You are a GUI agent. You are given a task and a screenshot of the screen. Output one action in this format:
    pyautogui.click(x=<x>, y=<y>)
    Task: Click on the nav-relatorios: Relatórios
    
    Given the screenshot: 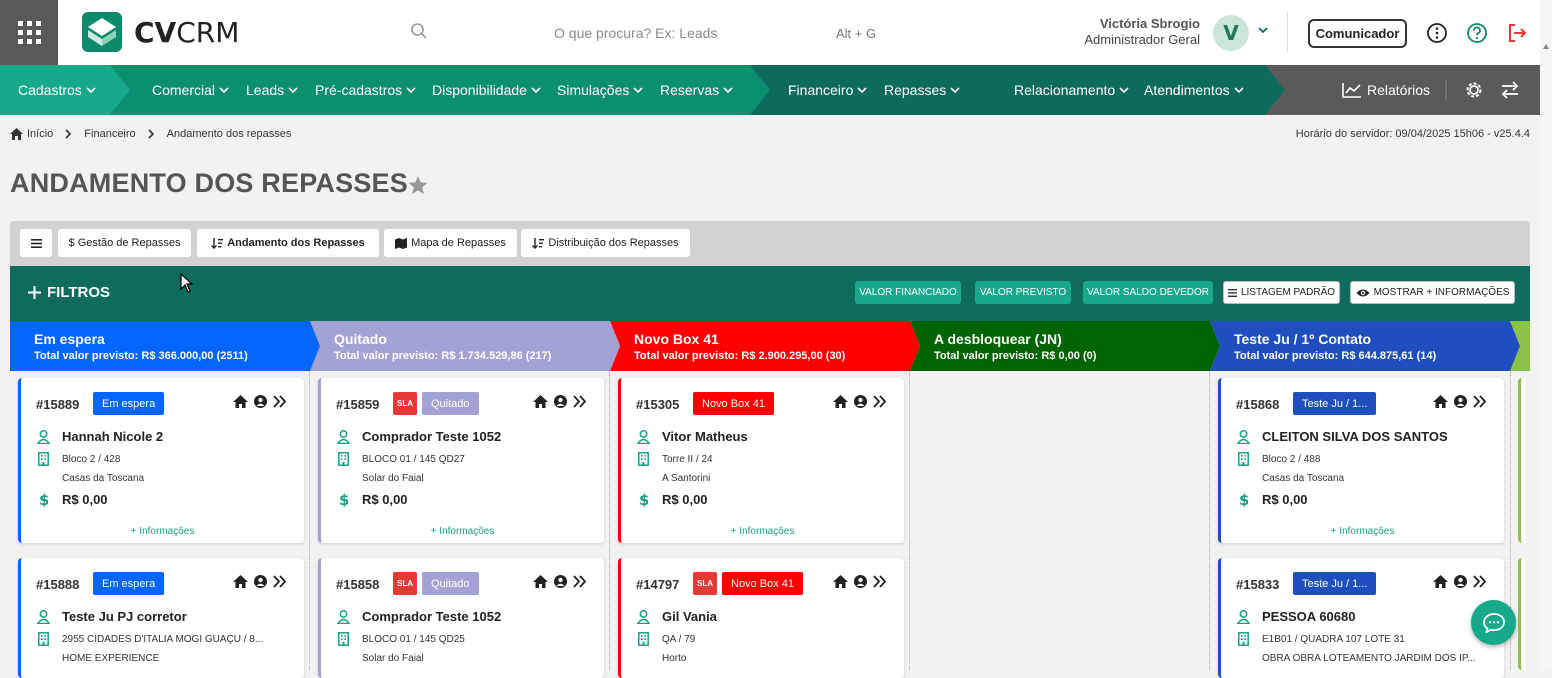 What is the action you would take?
    pyautogui.click(x=1386, y=90)
    